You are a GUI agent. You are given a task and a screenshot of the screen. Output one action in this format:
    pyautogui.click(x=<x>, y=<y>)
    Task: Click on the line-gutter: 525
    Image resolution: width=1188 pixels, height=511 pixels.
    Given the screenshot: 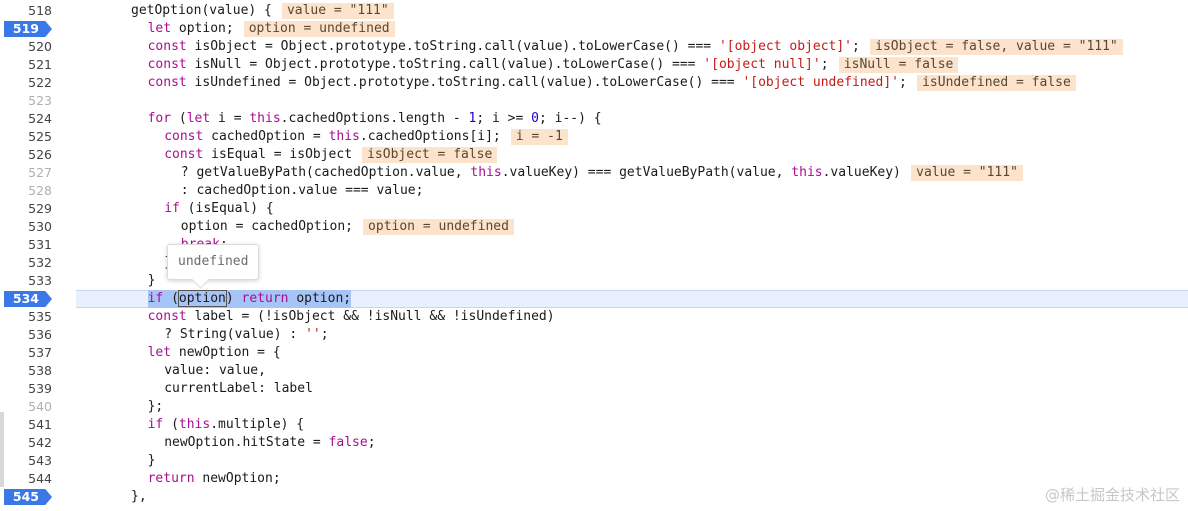 What is the action you would take?
    pyautogui.click(x=33, y=137)
    